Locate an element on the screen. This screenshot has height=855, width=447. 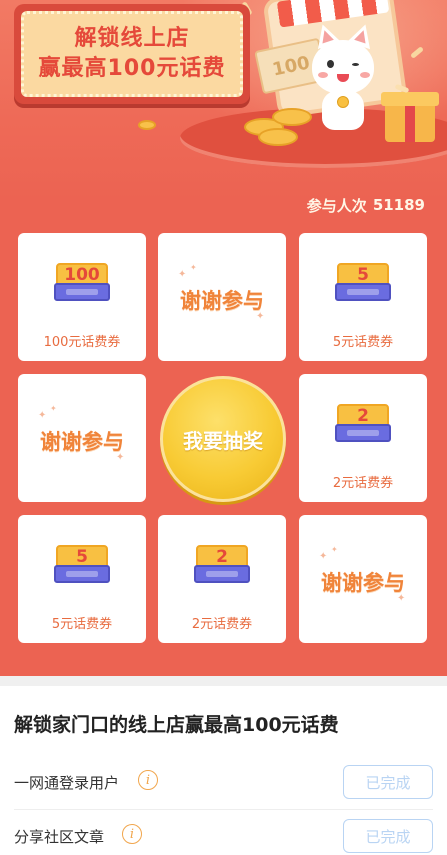
promo-sign: 解锁线上店 赢最高100元话费 is located at coordinates (132, 54).